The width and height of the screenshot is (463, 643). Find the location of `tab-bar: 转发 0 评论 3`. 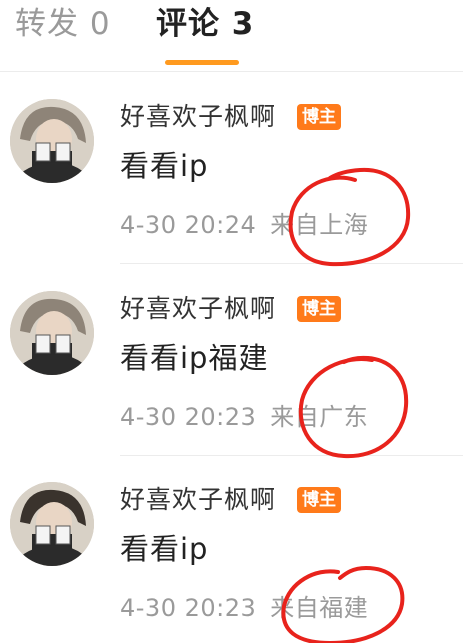

tab-bar: 转发 0 评论 3 is located at coordinates (231, 36).